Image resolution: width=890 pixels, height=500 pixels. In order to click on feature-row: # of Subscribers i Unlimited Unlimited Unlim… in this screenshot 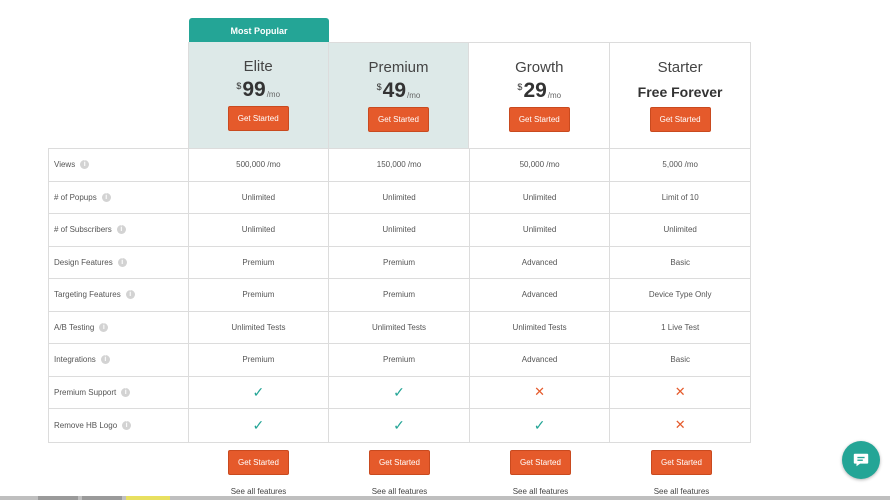, I will do `click(400, 230)`.